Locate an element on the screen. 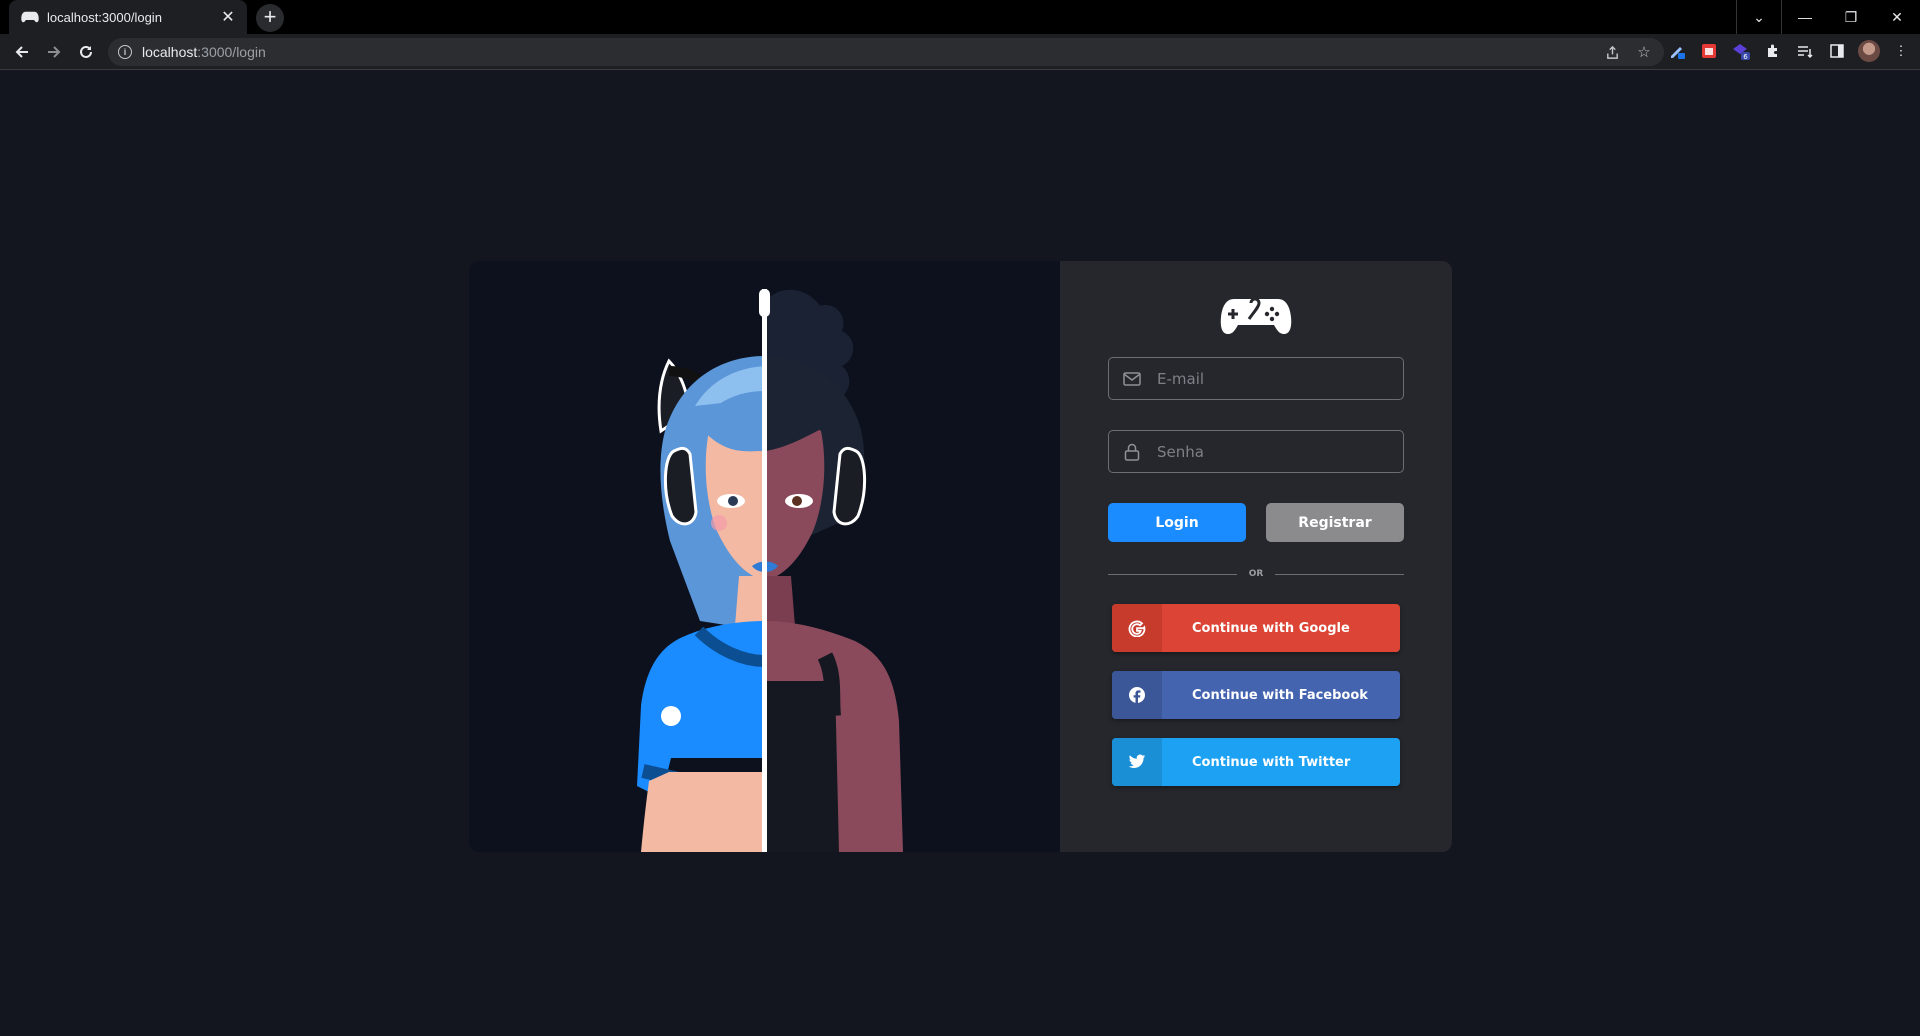 This screenshot has width=1920, height=1036. minimize-button: — is located at coordinates (1805, 17).